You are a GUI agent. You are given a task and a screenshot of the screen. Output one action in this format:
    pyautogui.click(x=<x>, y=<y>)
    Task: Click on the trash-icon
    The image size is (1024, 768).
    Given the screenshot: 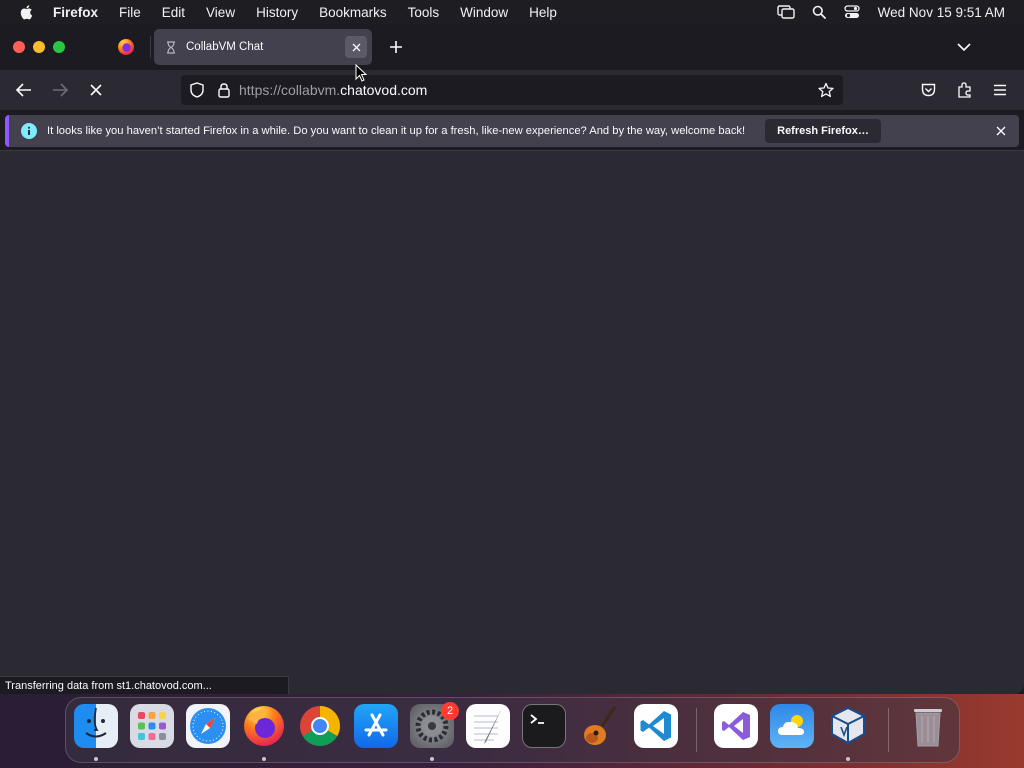 What is the action you would take?
    pyautogui.click(x=928, y=728)
    